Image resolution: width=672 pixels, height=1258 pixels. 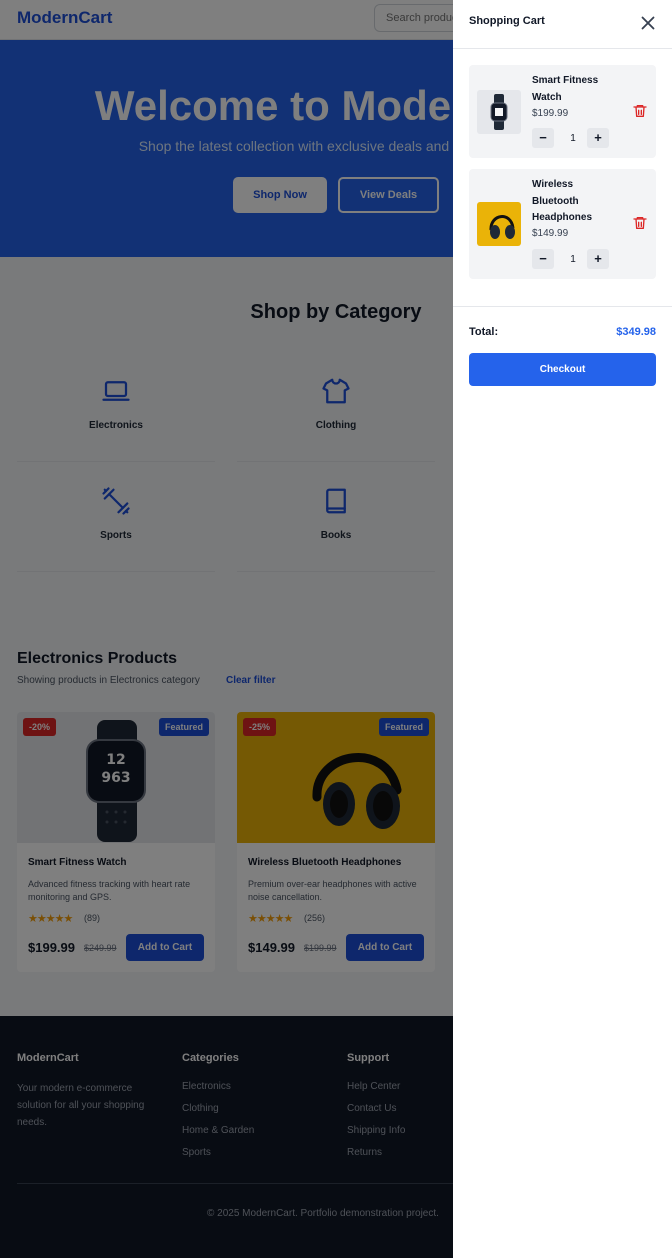 What do you see at coordinates (550, 113) in the screenshot?
I see `cart-item-price: $199.99` at bounding box center [550, 113].